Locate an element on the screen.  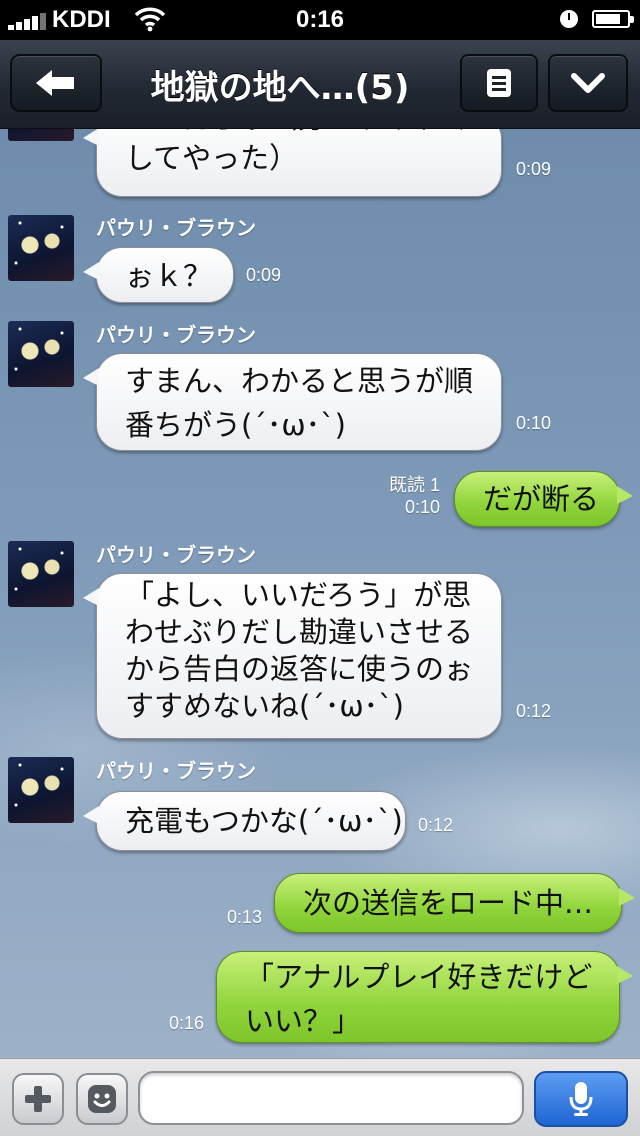
message-time: 0:13 is located at coordinates (244, 917).